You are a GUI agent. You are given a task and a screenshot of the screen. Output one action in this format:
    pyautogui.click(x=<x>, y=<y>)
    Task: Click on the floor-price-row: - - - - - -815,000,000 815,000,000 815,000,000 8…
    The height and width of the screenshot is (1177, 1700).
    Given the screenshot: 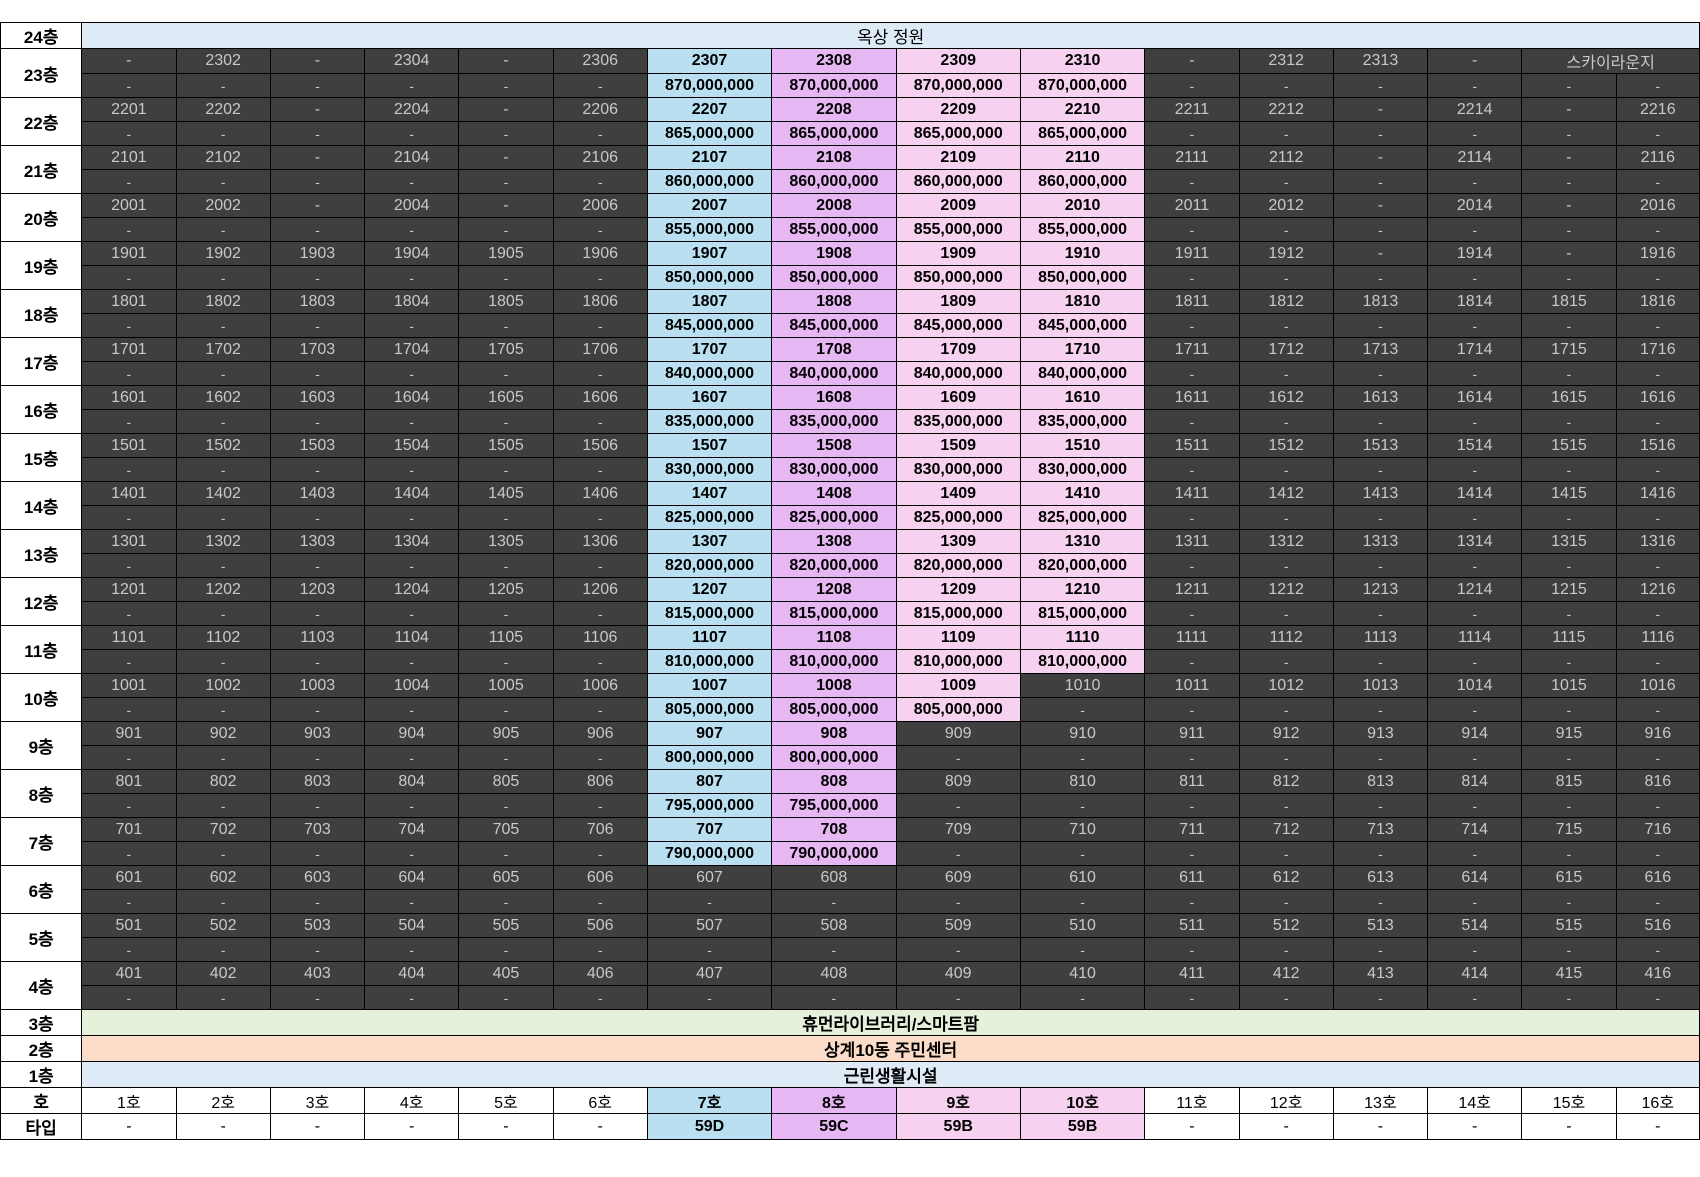 What is the action you would take?
    pyautogui.click(x=850, y=613)
    